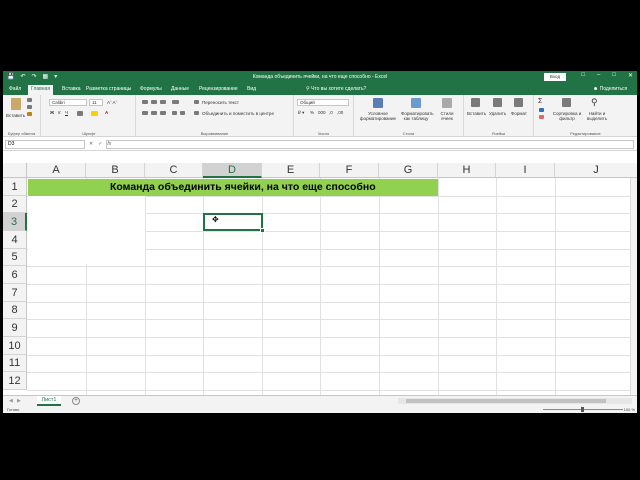 This screenshot has width=640, height=480. I want to click on merged-cell-a2-b5, so click(86, 230).